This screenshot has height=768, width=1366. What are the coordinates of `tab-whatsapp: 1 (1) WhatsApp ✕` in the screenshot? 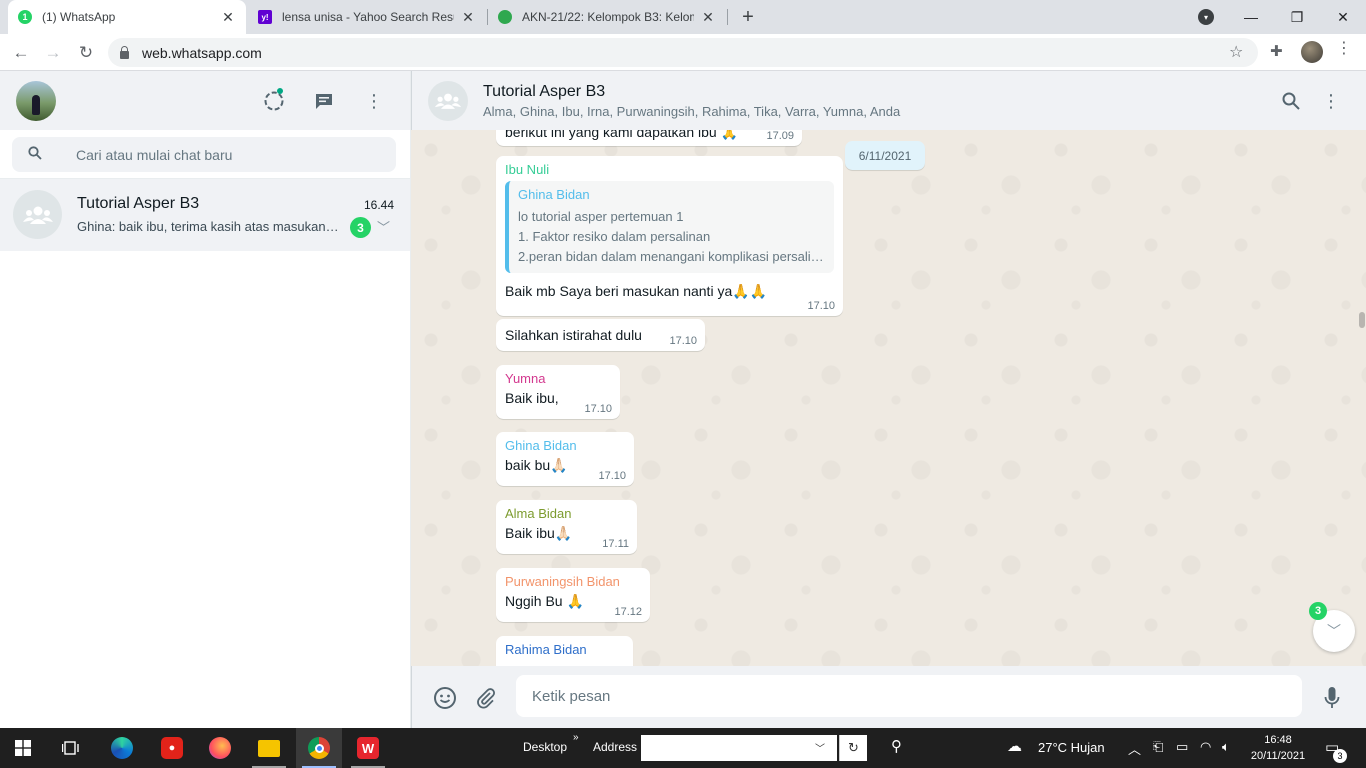 It's located at (127, 17).